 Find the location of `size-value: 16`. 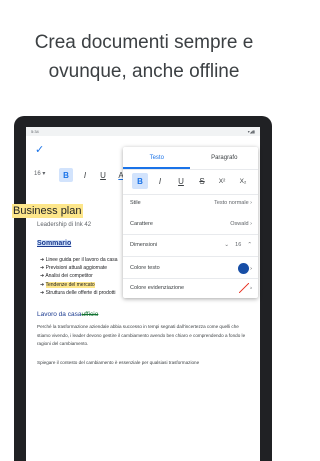

size-value: 16 is located at coordinates (238, 245).